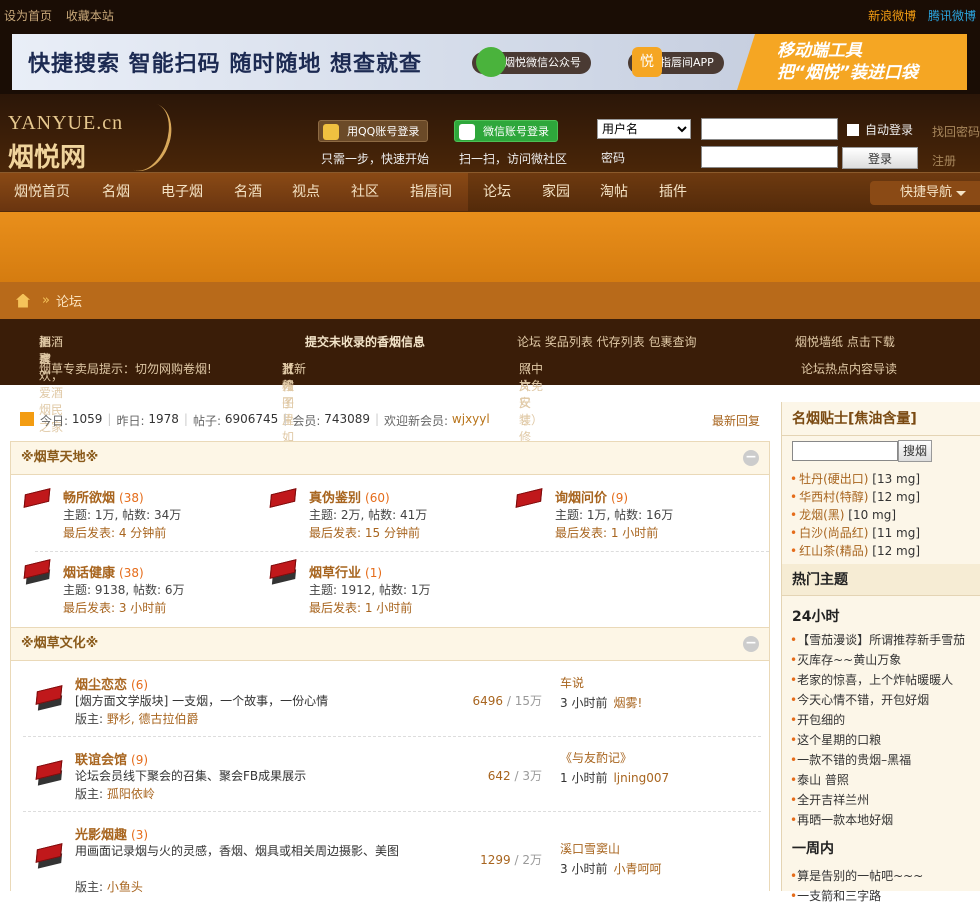 The width and height of the screenshot is (980, 906). What do you see at coordinates (69, 300) in the screenshot?
I see `breadcrumb-current: 论坛` at bounding box center [69, 300].